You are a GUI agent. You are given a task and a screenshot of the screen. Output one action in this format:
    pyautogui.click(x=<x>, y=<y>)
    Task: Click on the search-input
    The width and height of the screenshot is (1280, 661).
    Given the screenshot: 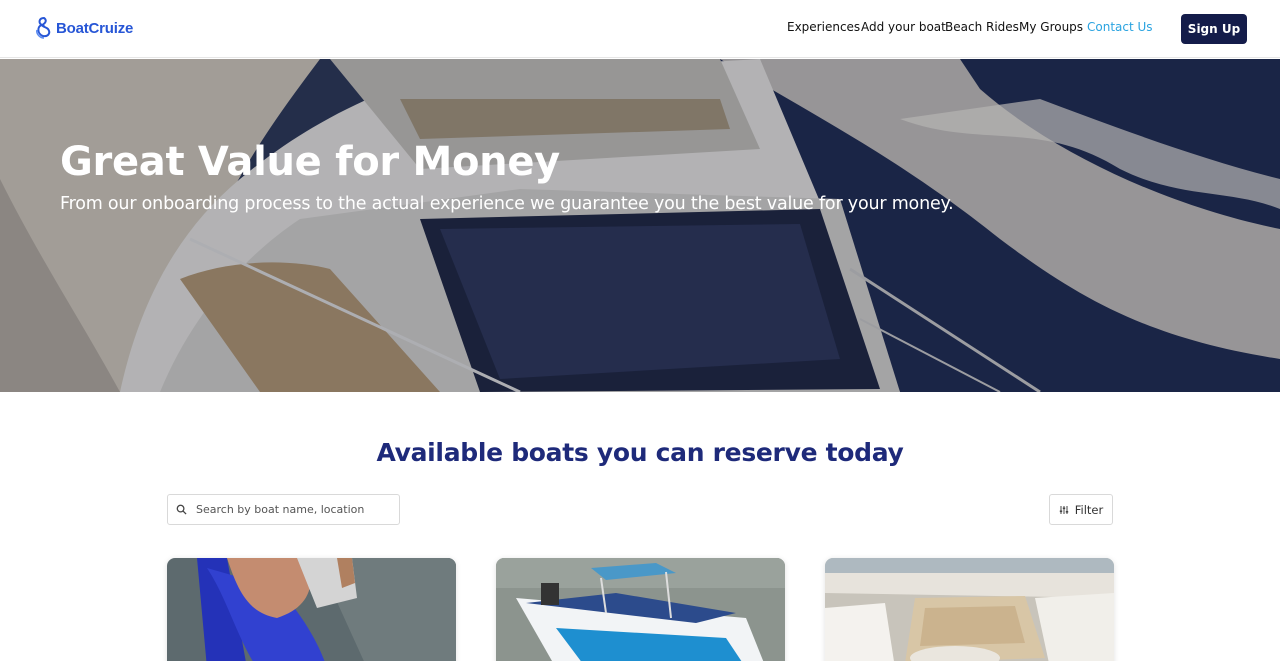 What is the action you would take?
    pyautogui.click(x=291, y=509)
    